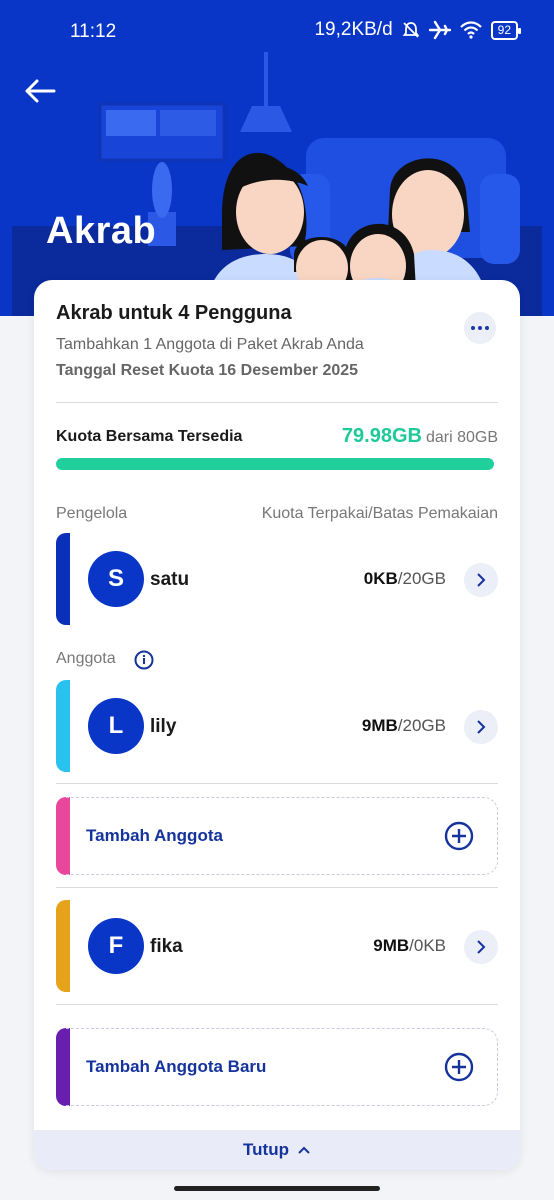  What do you see at coordinates (277, 1067) in the screenshot?
I see `add-new-member-button: Tambah Anggota Baru` at bounding box center [277, 1067].